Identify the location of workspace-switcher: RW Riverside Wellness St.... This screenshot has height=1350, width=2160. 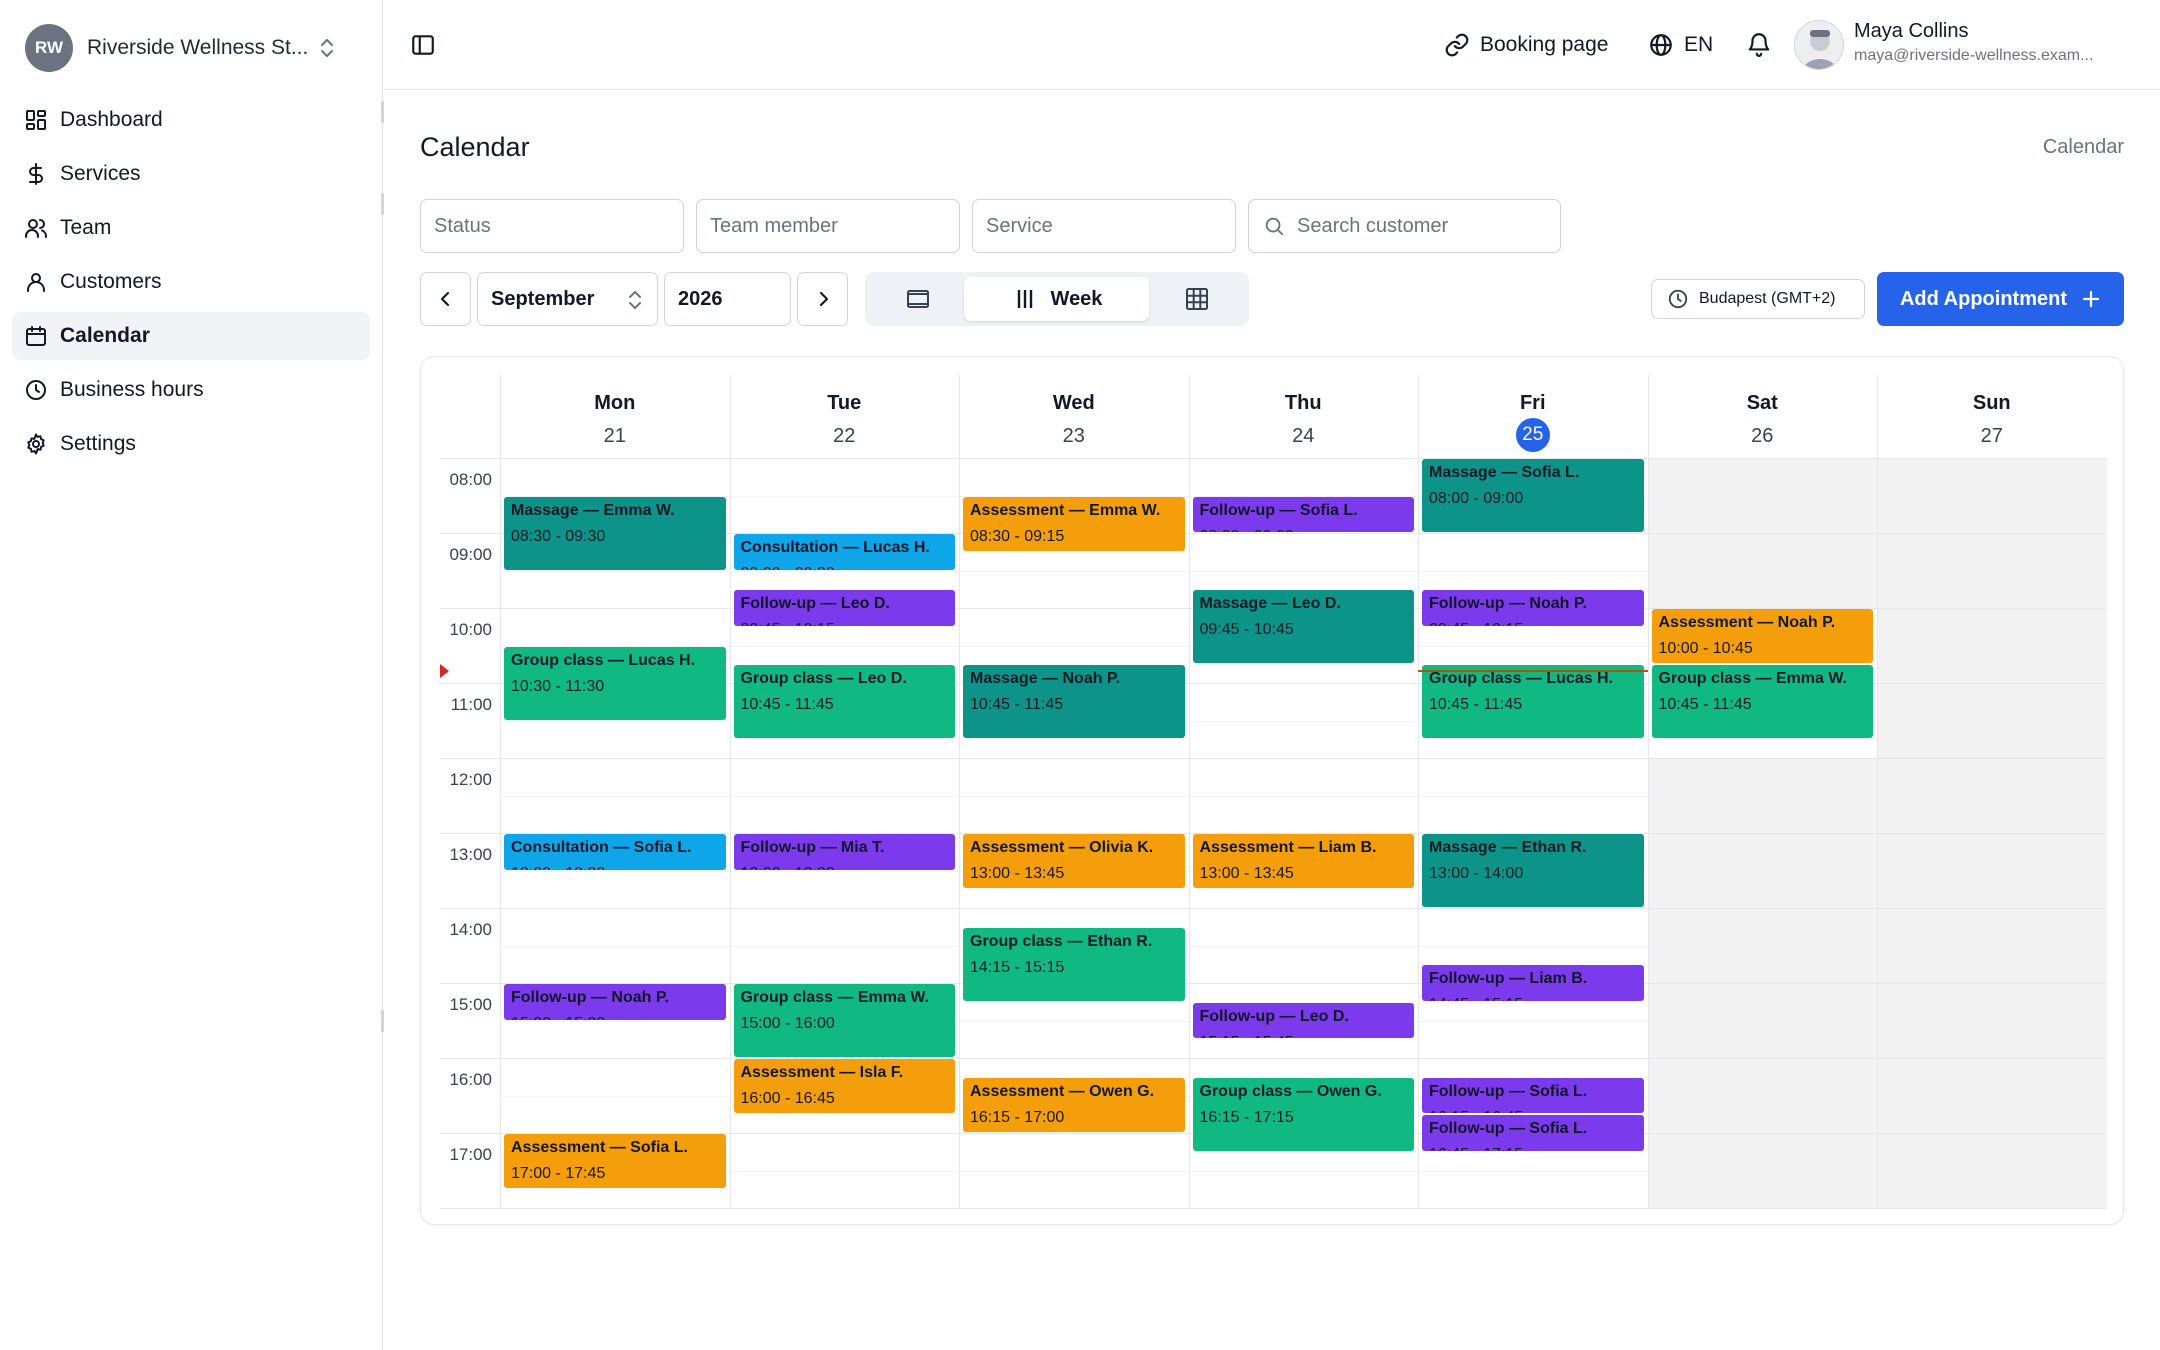
(190, 48).